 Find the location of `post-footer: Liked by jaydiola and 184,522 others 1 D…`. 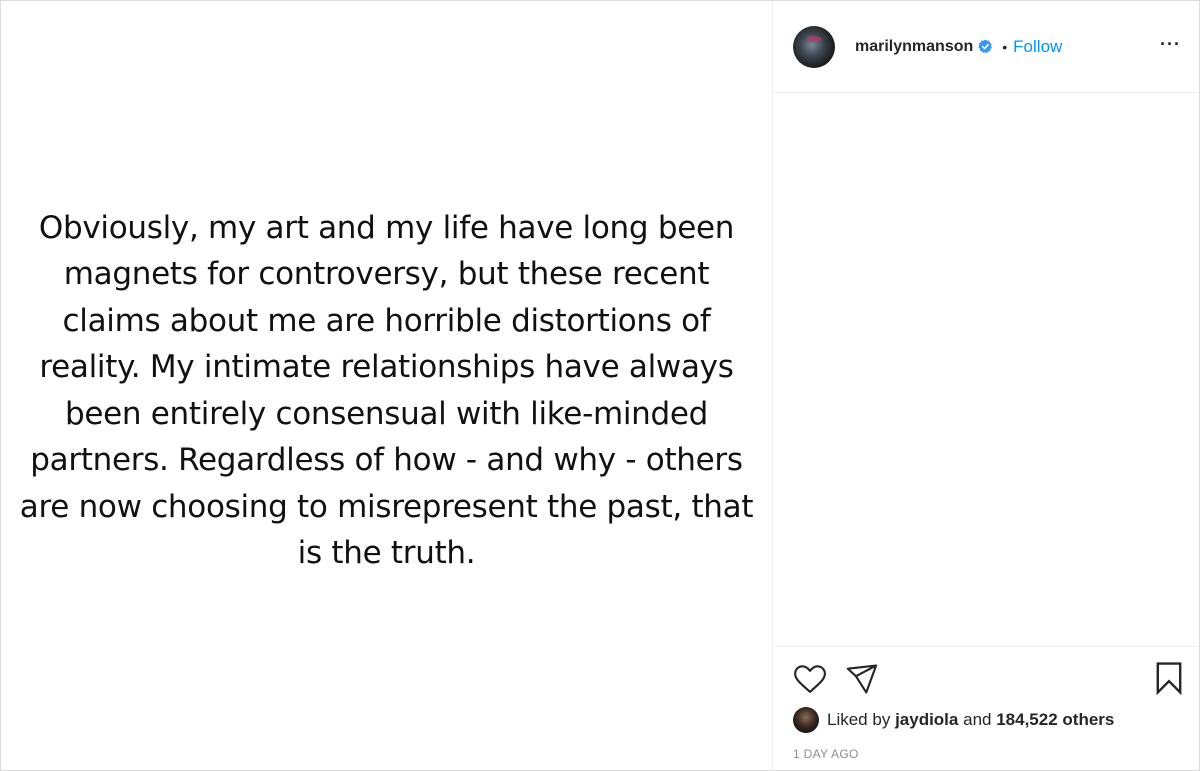

post-footer: Liked by jaydiola and 184,522 others 1 D… is located at coordinates (986, 708).